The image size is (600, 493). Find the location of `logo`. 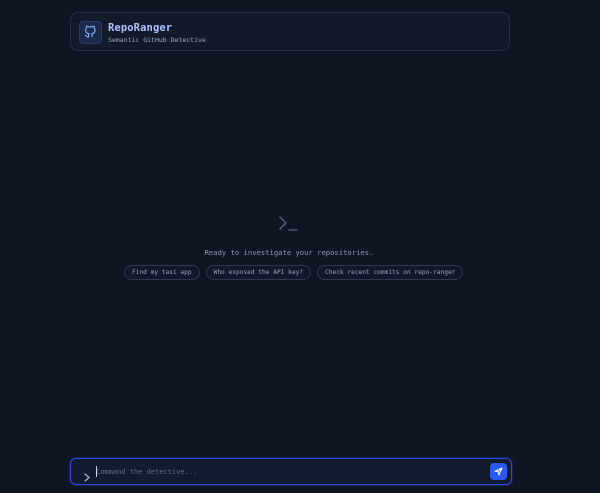

logo is located at coordinates (90, 32).